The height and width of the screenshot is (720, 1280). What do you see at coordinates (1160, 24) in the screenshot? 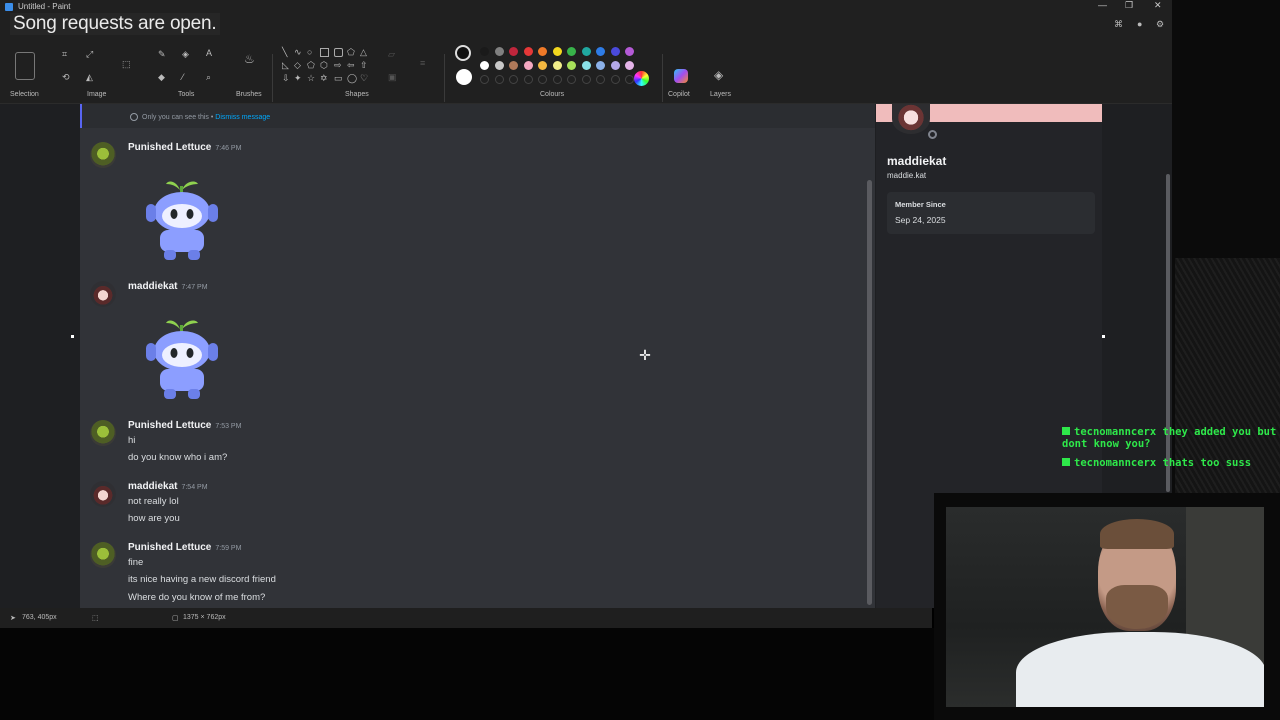
I see `settings-icon: ⚙` at bounding box center [1160, 24].